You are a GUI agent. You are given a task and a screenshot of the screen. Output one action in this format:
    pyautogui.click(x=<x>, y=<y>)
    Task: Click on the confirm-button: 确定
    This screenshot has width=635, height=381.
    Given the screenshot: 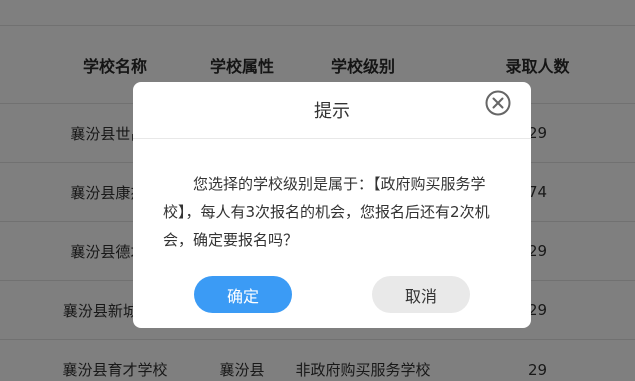 What is the action you would take?
    pyautogui.click(x=243, y=294)
    